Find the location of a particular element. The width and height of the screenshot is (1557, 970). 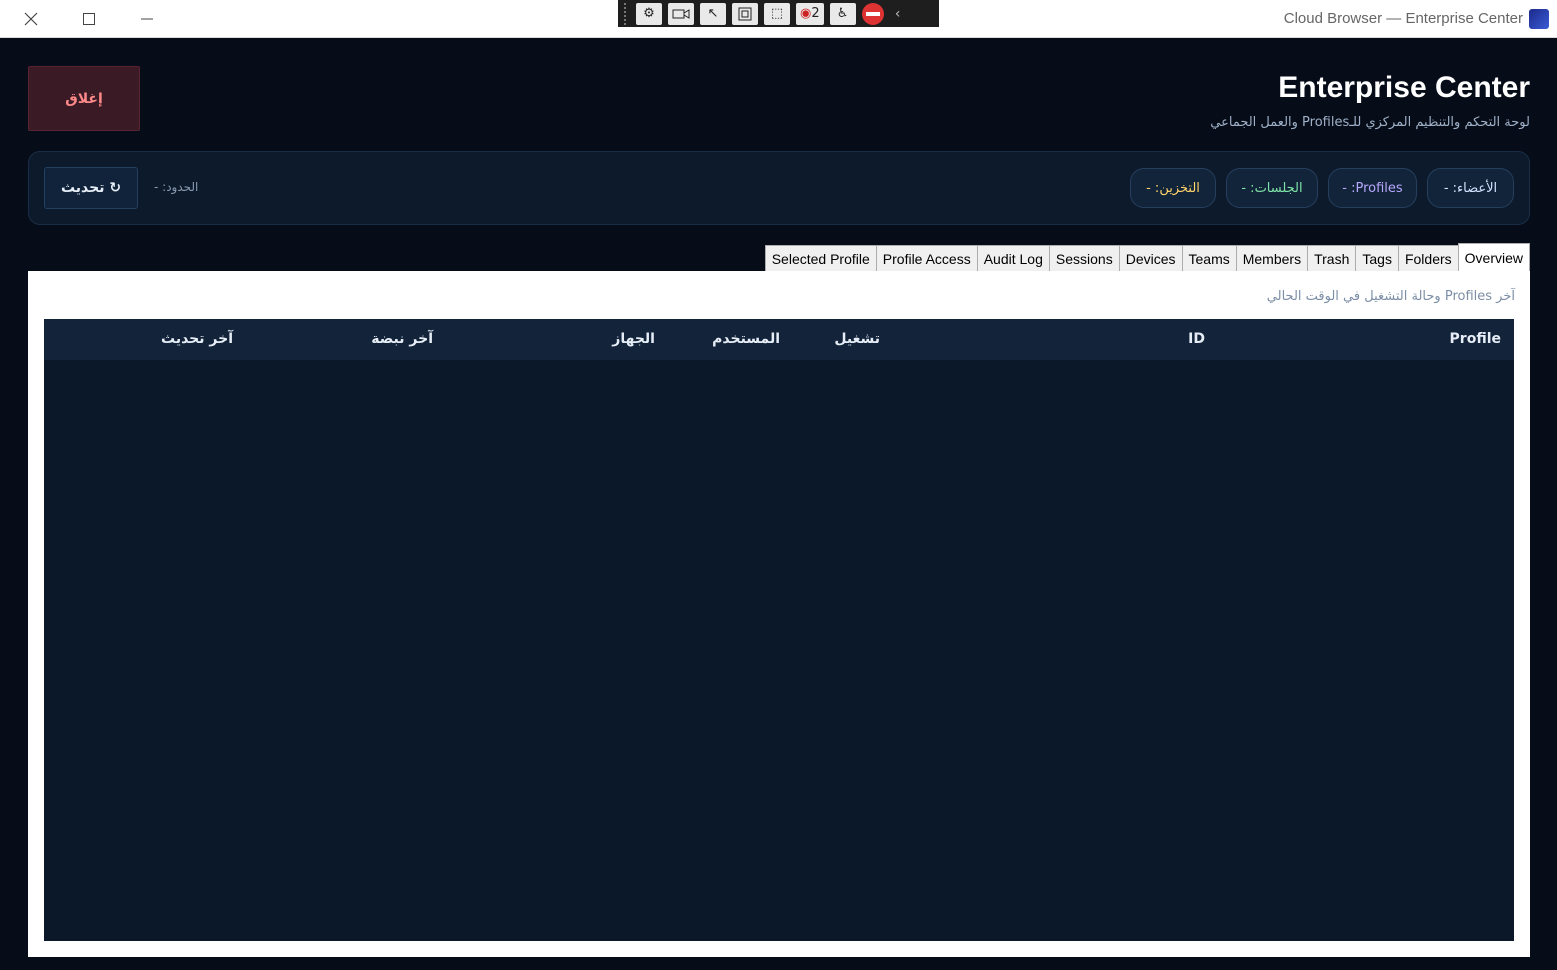

tab-overview: Overview is located at coordinates (1493, 257).